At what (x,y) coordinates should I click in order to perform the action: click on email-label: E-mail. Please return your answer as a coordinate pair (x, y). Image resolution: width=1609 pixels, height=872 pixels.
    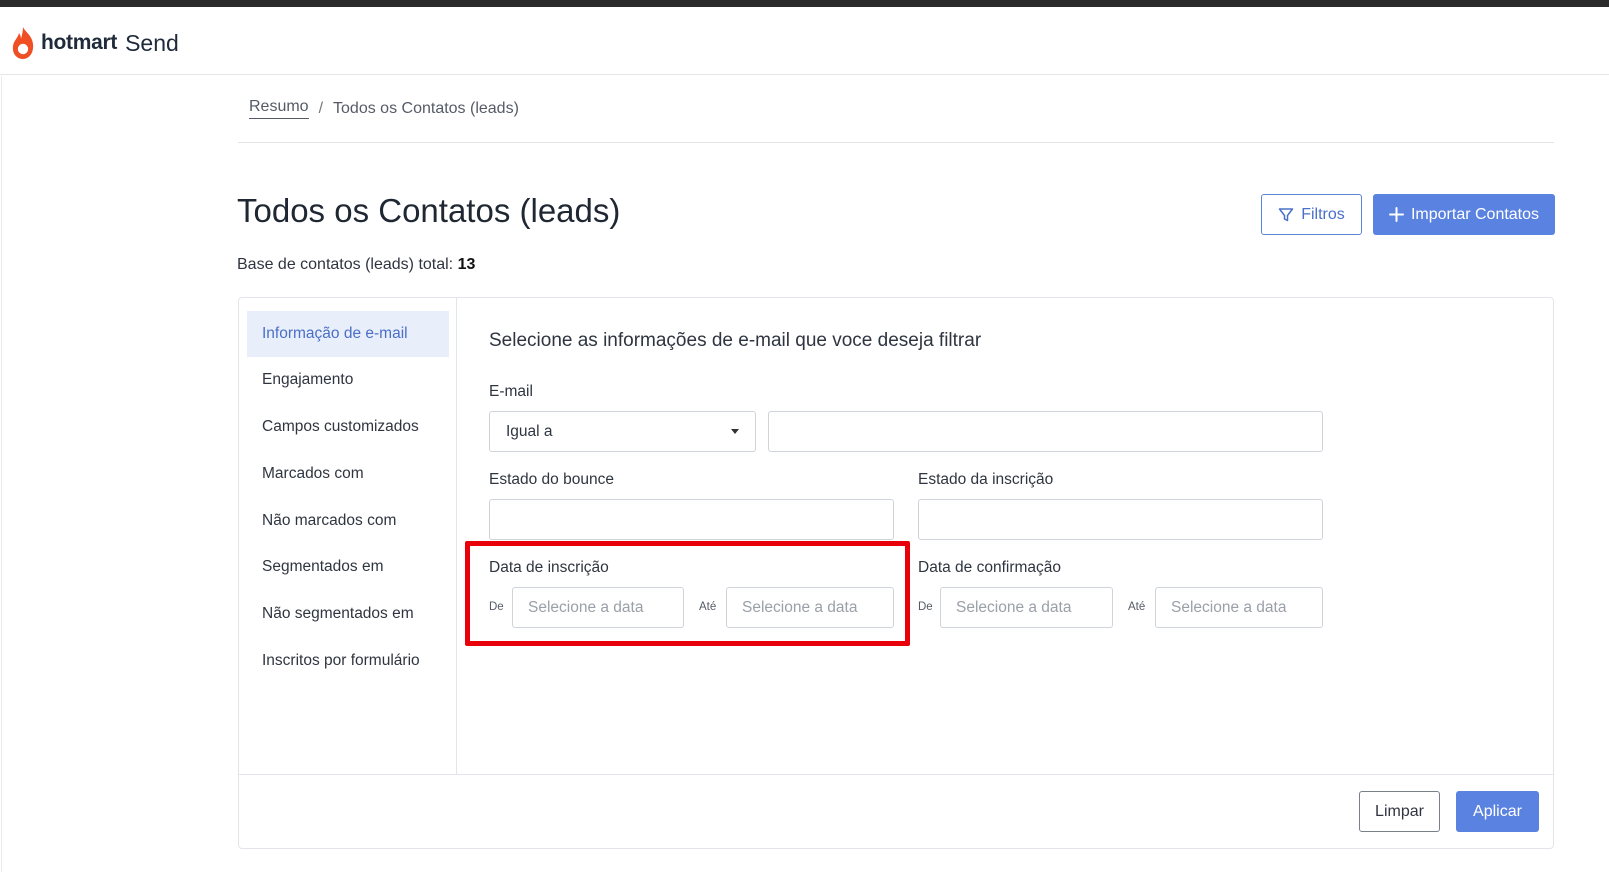
    Looking at the image, I should click on (511, 391).